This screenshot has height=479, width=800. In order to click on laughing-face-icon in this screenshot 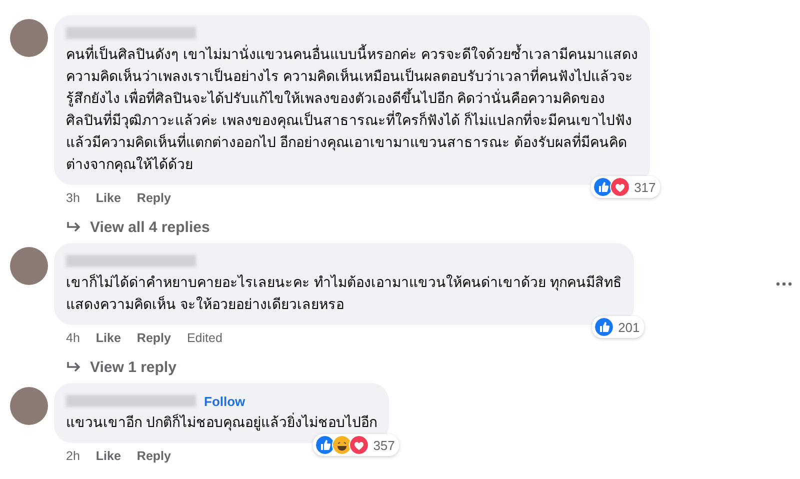, I will do `click(342, 445)`.